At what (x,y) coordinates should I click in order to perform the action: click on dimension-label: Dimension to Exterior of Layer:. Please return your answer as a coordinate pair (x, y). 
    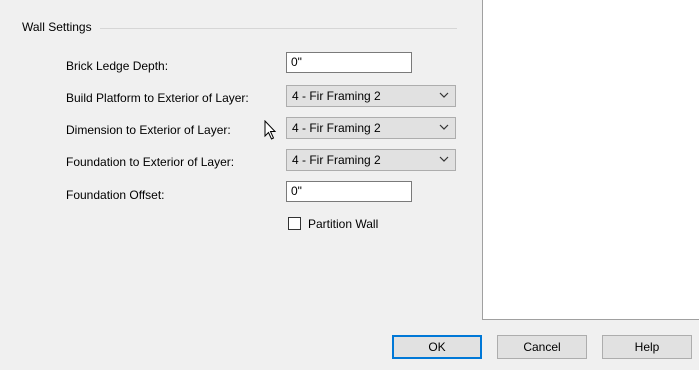
    Looking at the image, I should click on (148, 130).